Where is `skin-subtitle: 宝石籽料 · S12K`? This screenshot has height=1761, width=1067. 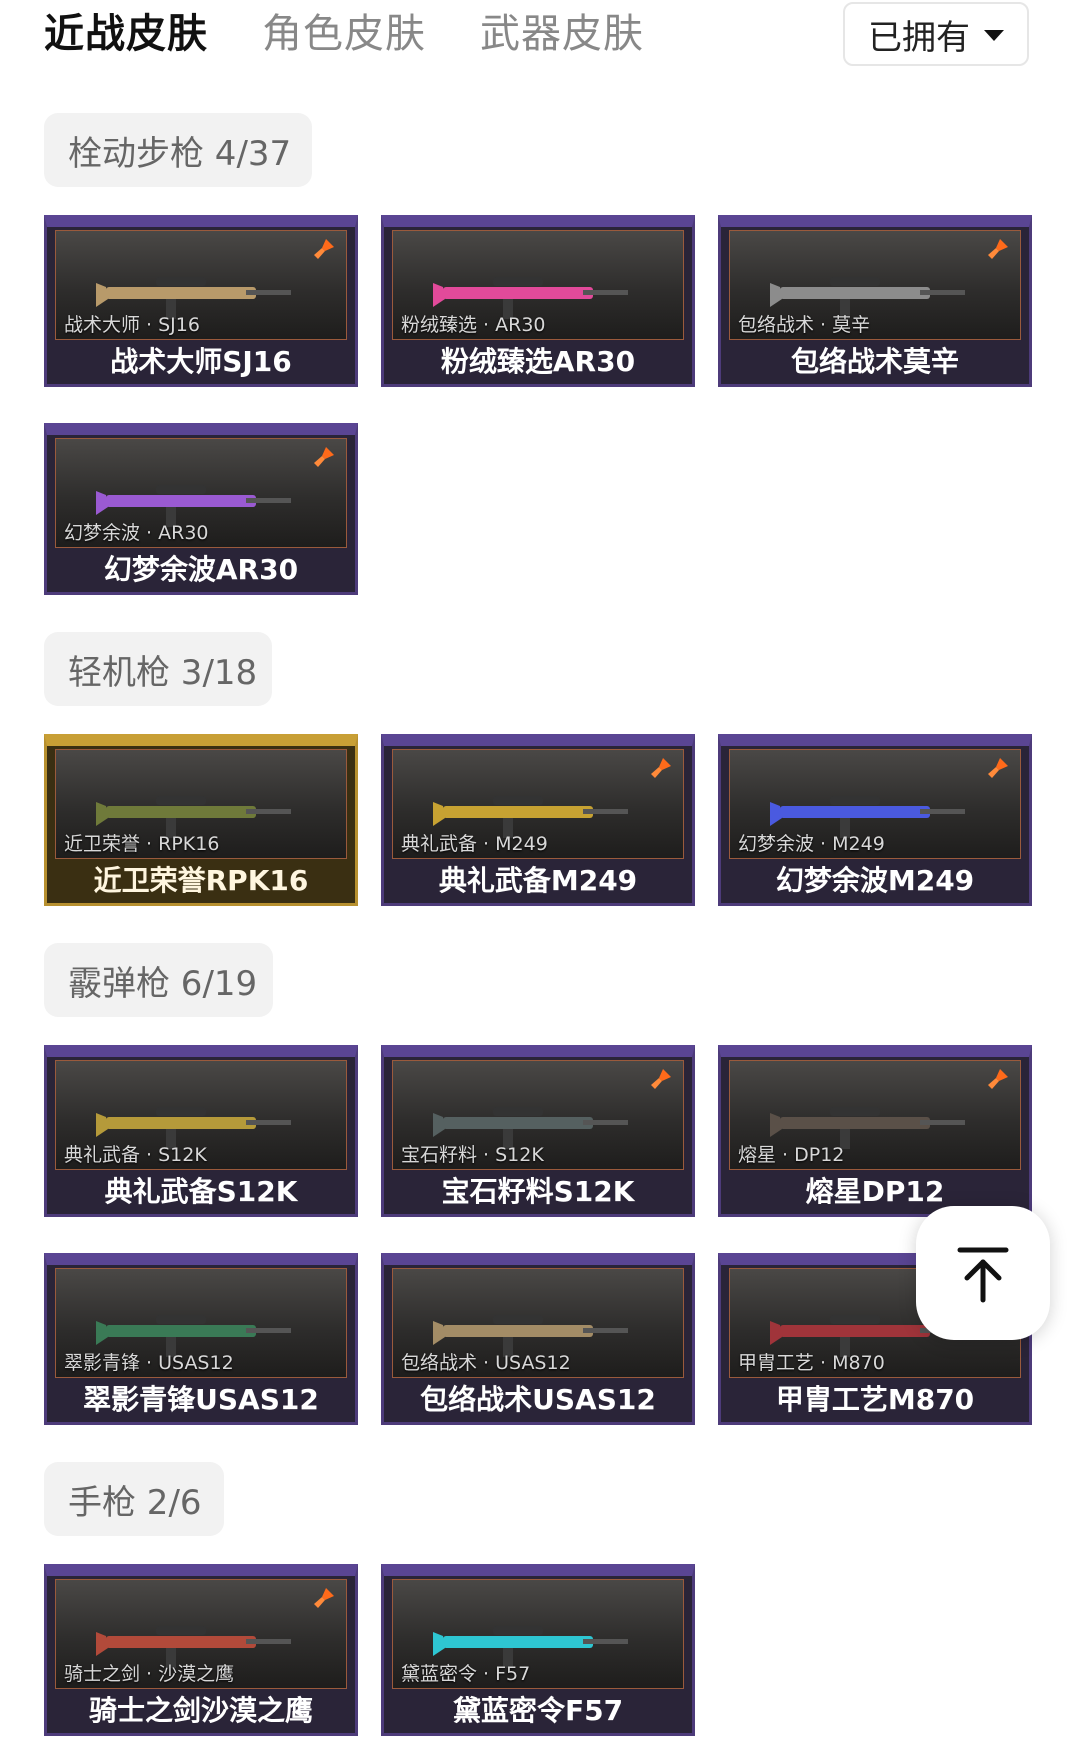 skin-subtitle: 宝石籽料 · S12K is located at coordinates (472, 1155).